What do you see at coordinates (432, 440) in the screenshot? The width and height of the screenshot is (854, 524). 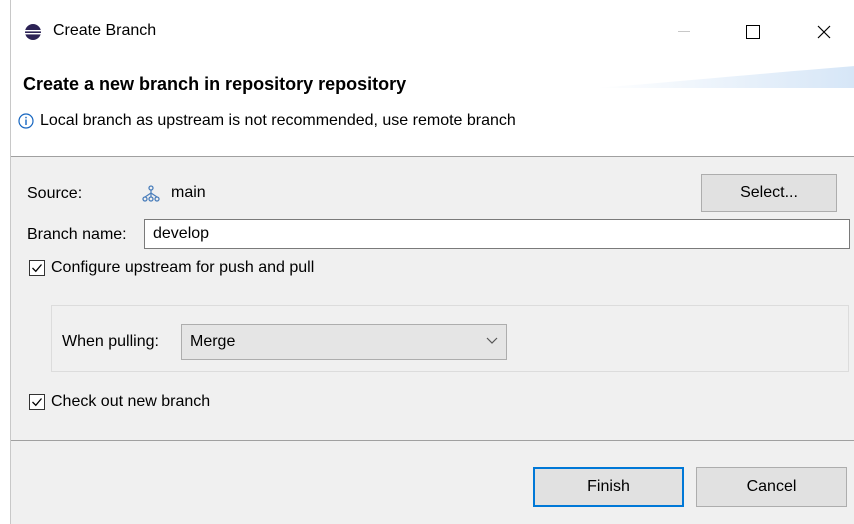 I see `footer-separator` at bounding box center [432, 440].